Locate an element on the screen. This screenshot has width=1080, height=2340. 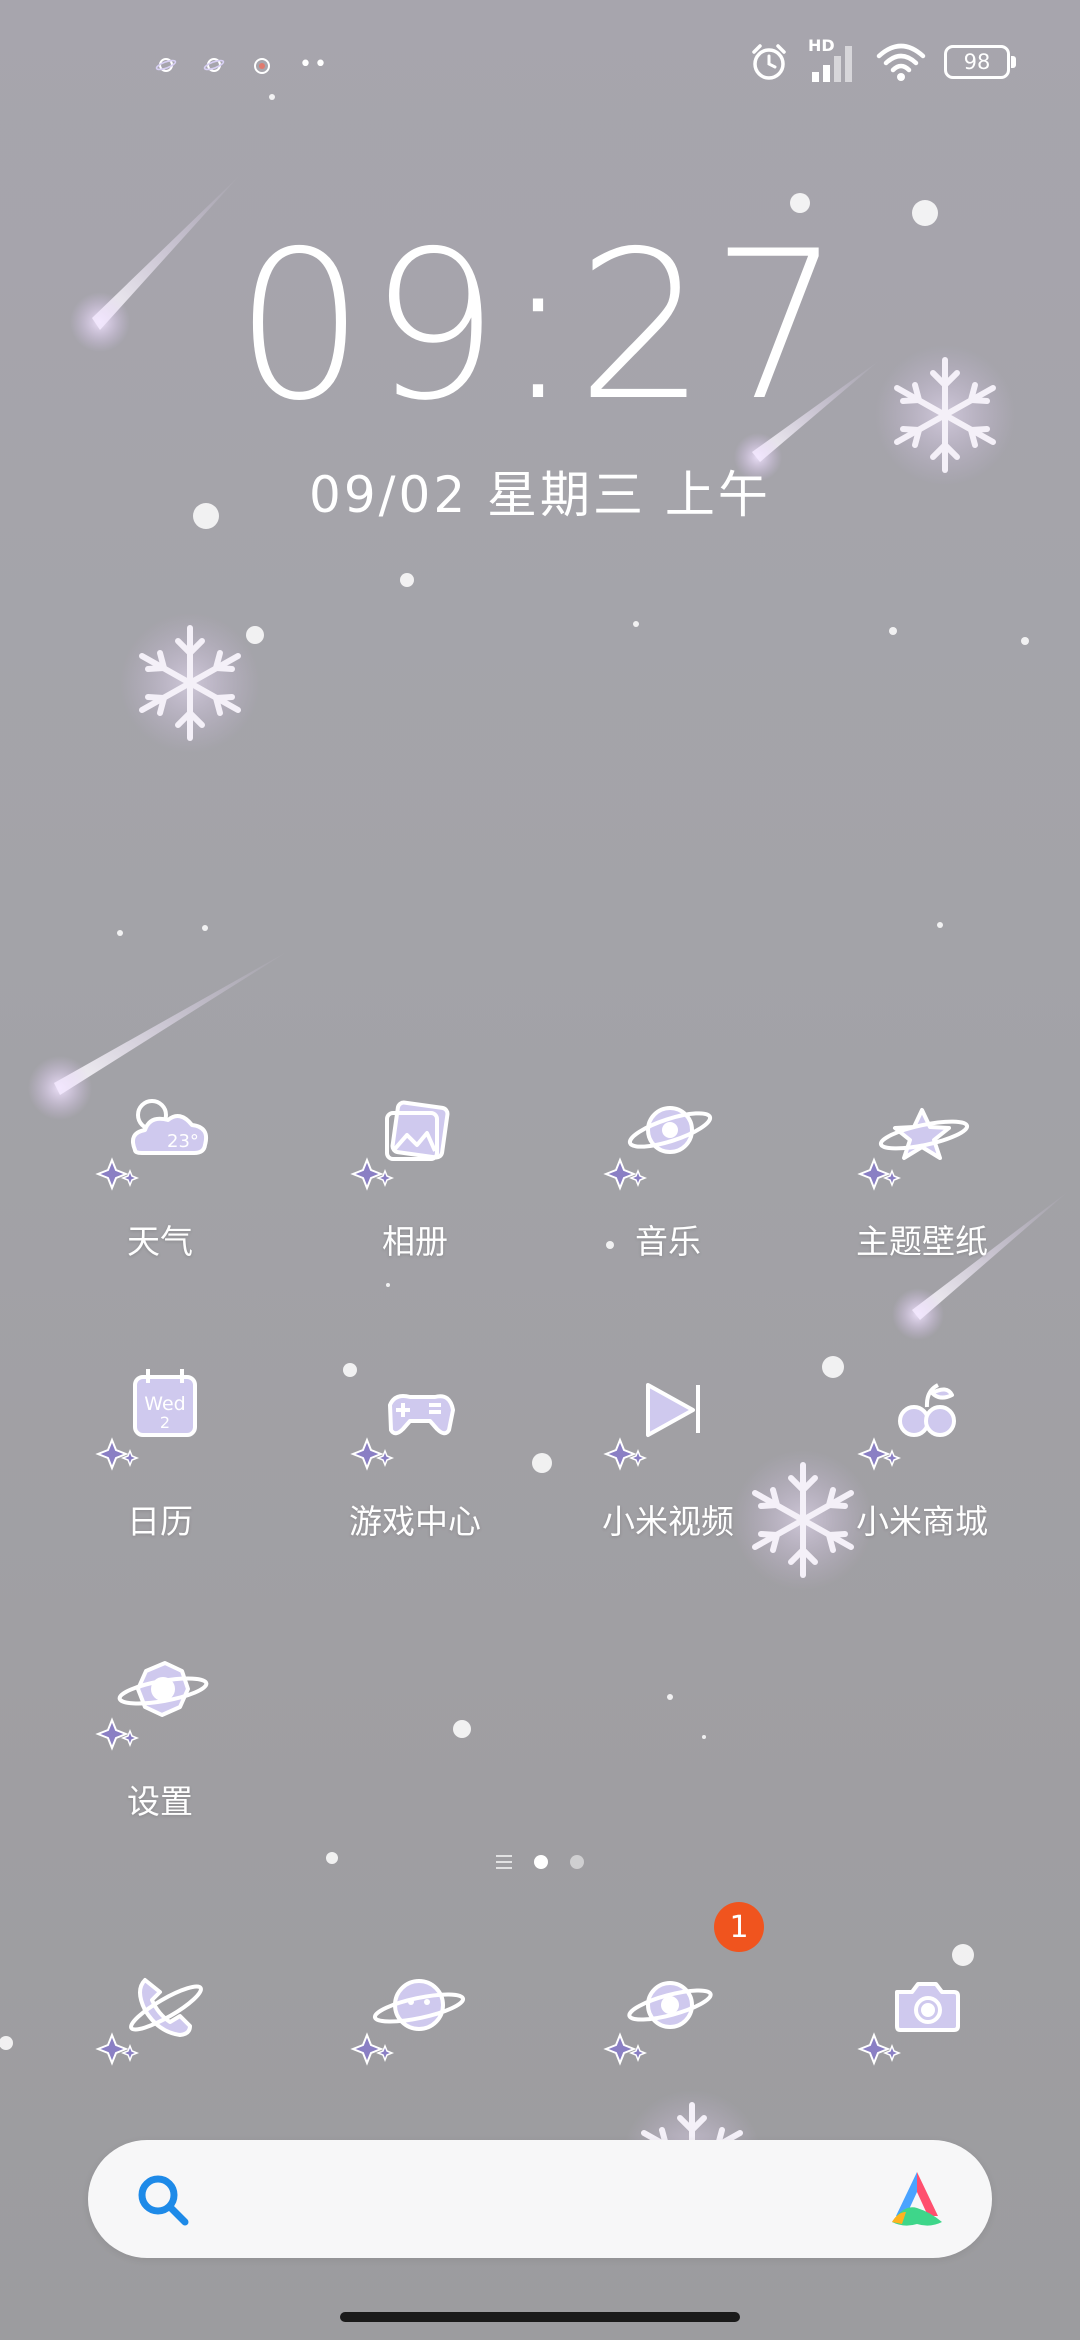
search-button is located at coordinates (163, 2200).